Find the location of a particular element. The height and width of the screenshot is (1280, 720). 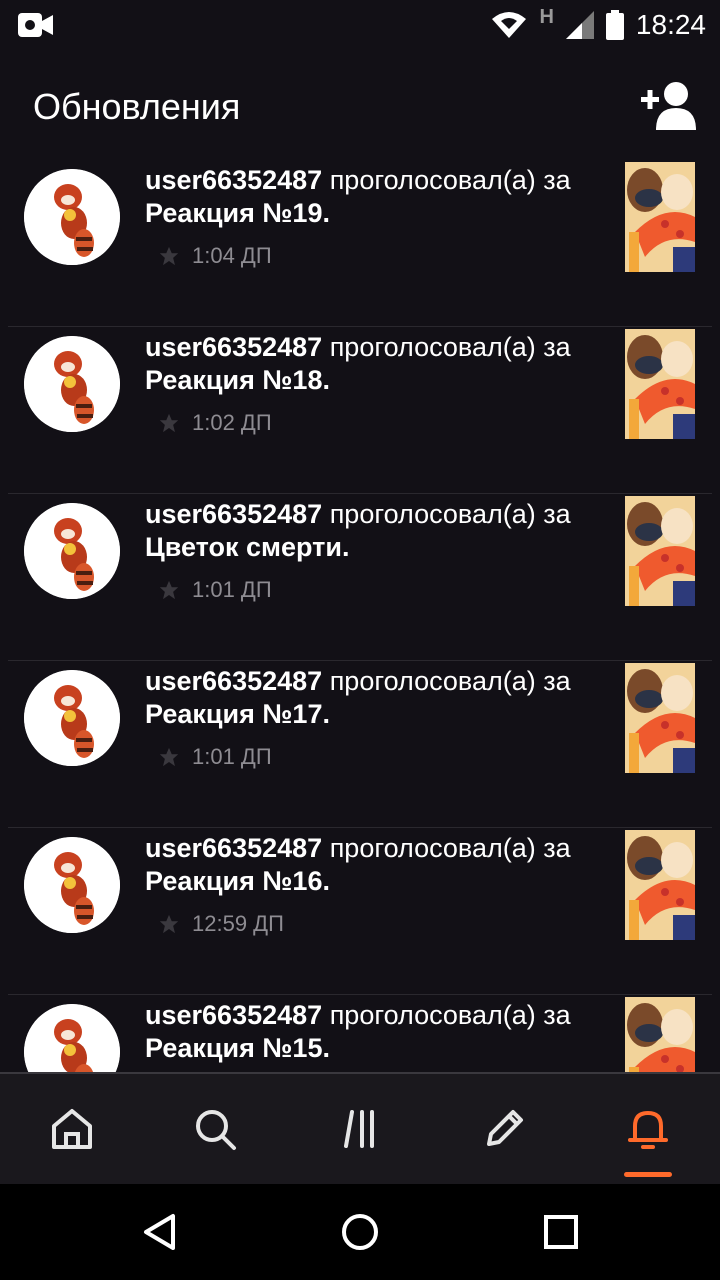

nav-home-button is located at coordinates (72, 1129).